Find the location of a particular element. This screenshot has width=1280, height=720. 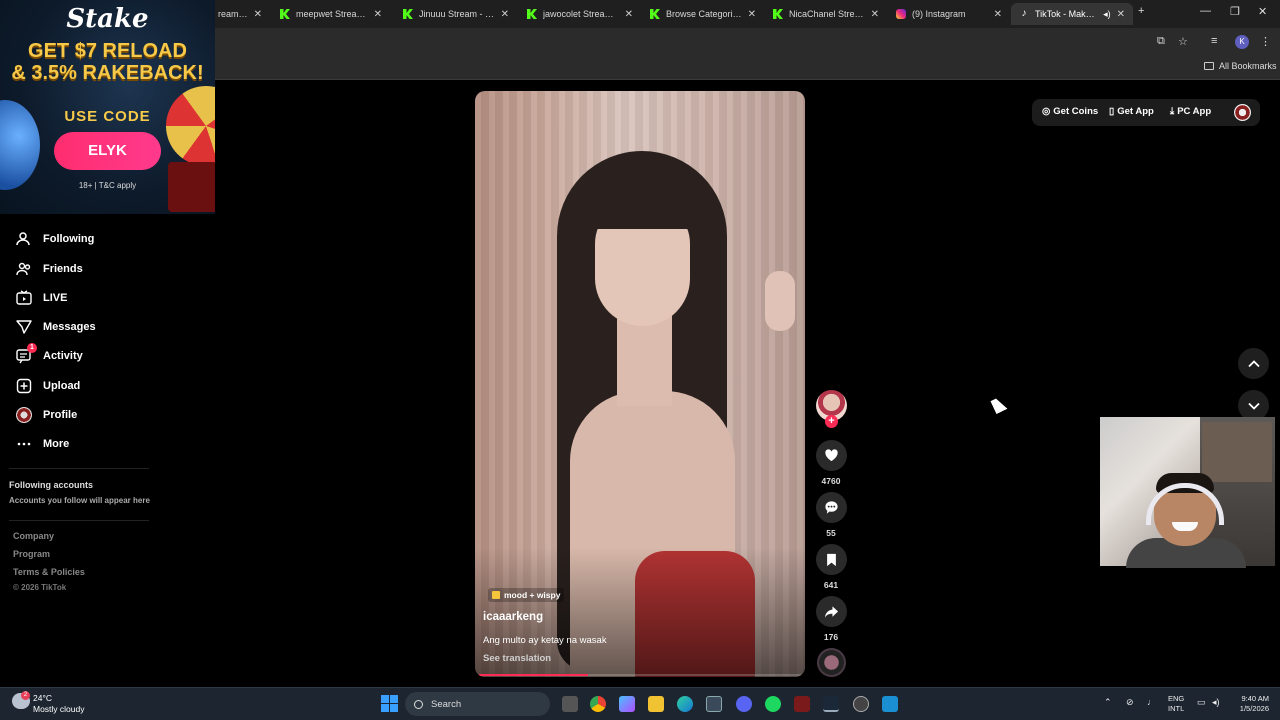

all-bookmarks-label: All Bookmarks is located at coordinates (1248, 66).